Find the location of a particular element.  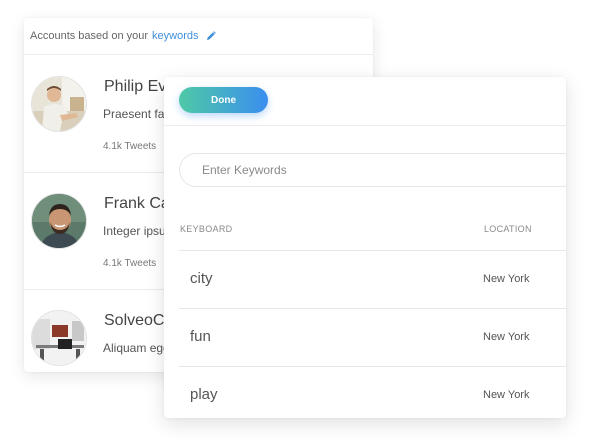

account-description: Aliquam ege is located at coordinates (136, 348).